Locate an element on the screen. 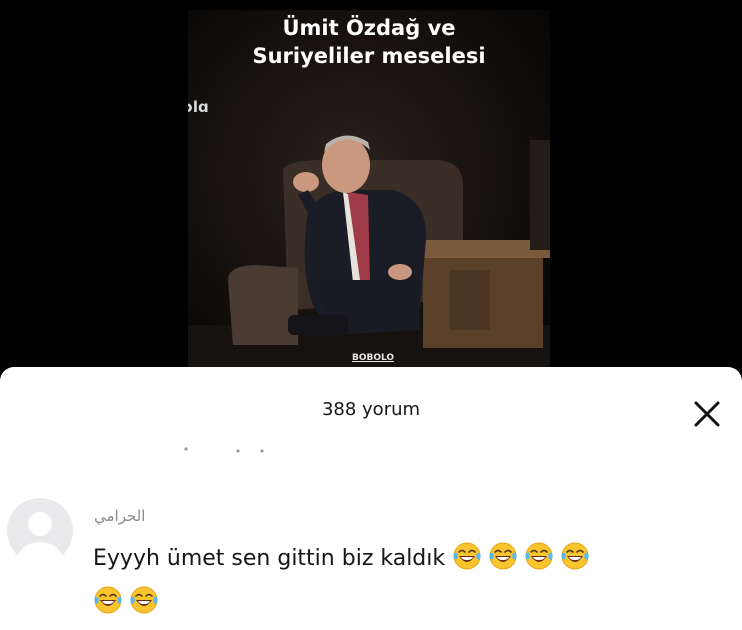 The width and height of the screenshot is (742, 630). emoji-group-line2 is located at coordinates (129, 600).